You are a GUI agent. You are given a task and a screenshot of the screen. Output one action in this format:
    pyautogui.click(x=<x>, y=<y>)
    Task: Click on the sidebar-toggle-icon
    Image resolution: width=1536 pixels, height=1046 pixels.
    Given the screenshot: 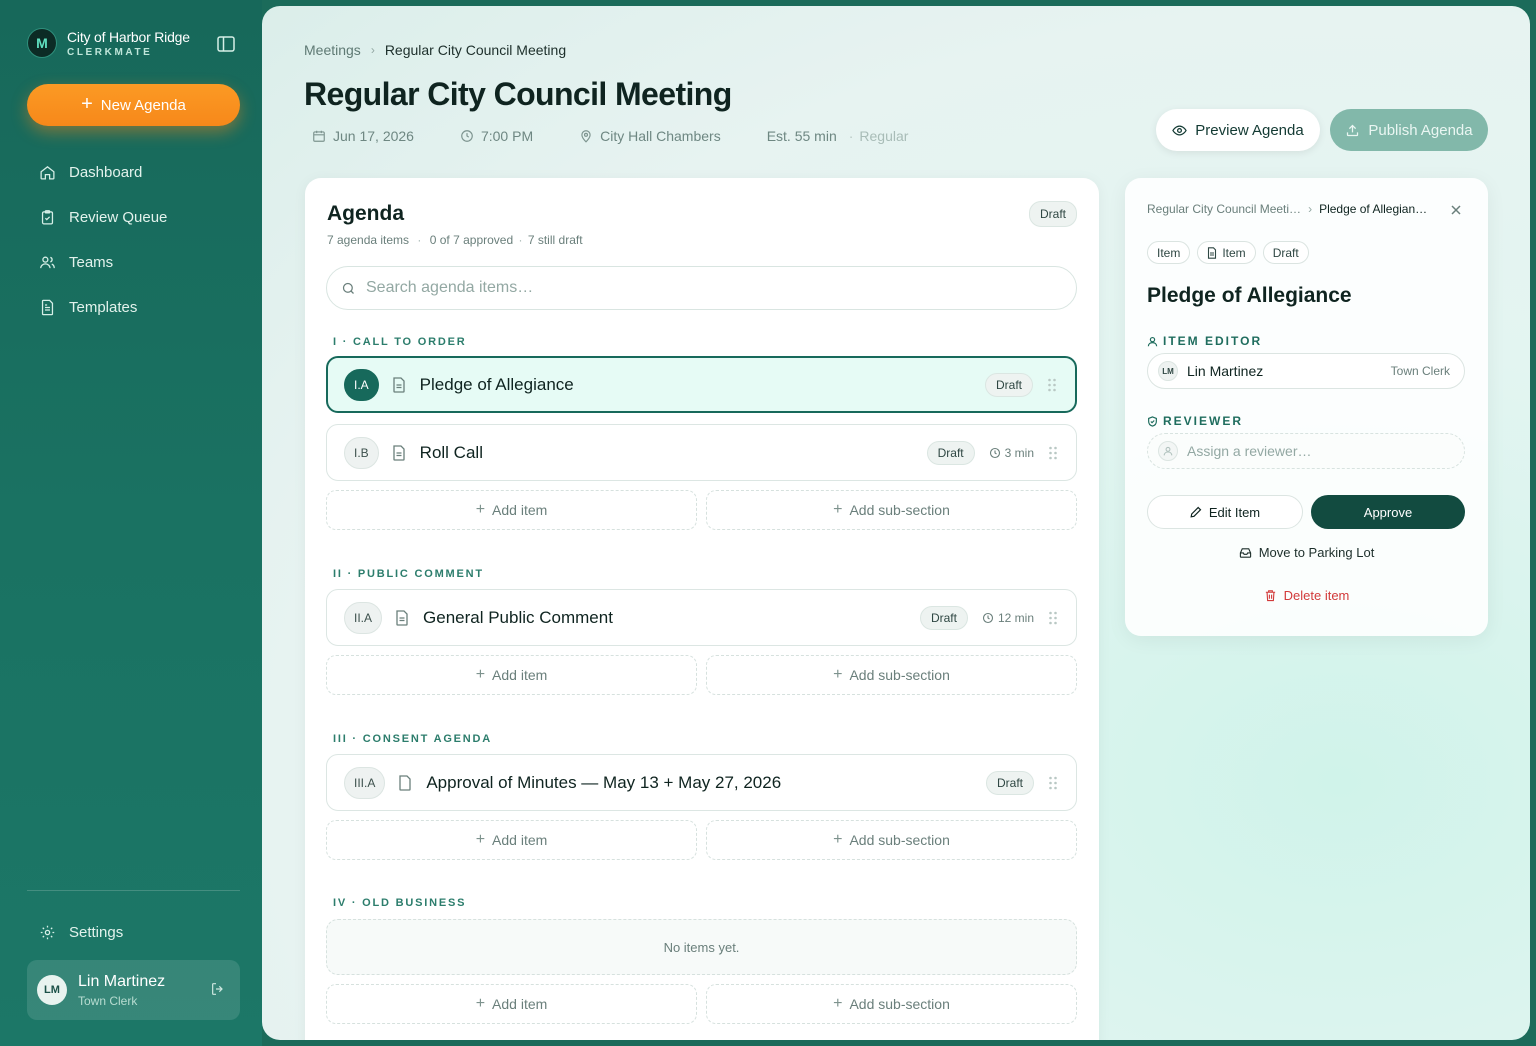 What is the action you would take?
    pyautogui.click(x=226, y=44)
    